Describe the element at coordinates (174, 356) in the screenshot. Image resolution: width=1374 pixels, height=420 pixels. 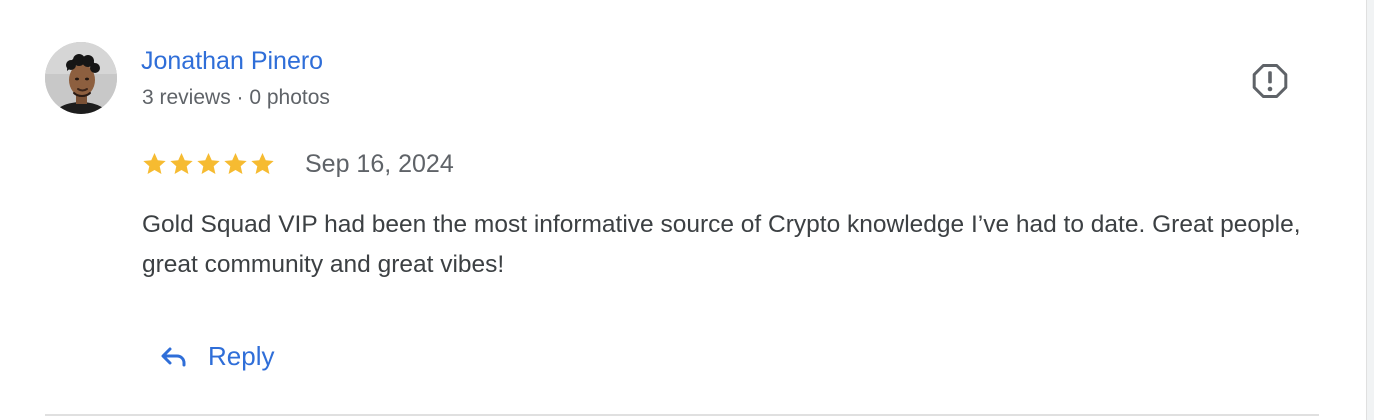
I see `reply-arrow-icon` at that location.